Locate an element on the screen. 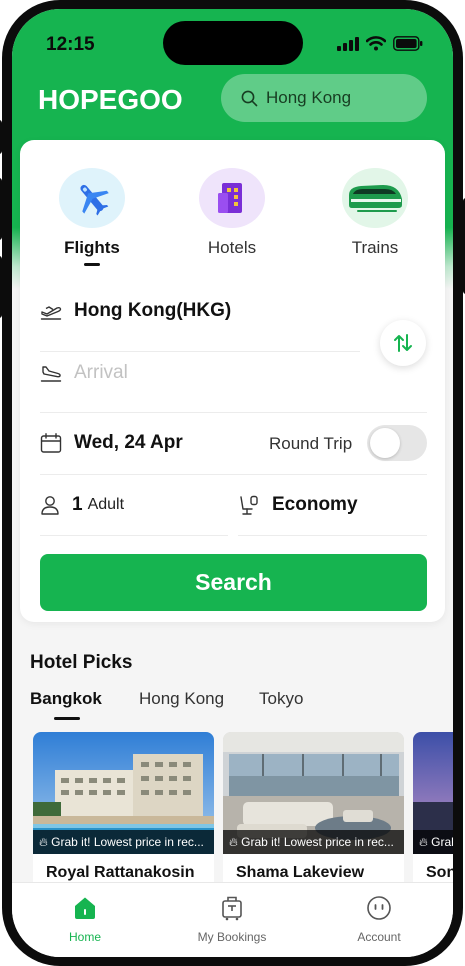  tab-trains: Trains is located at coordinates (375, 213).